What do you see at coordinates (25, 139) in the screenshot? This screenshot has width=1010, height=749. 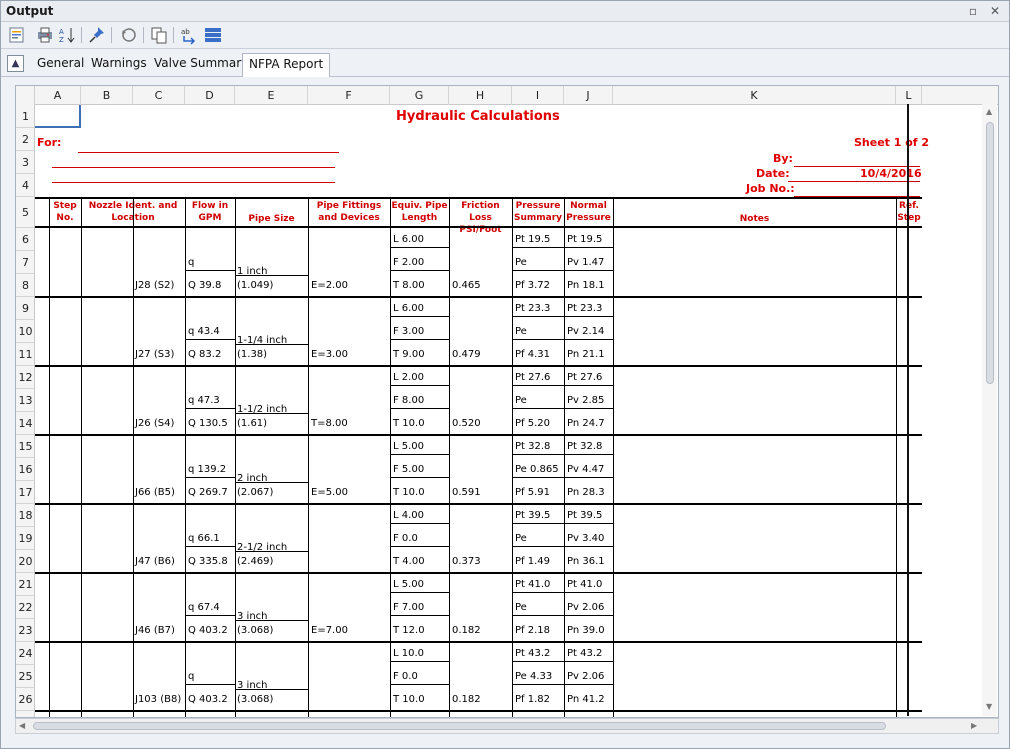 I see `row-header-2: 2` at bounding box center [25, 139].